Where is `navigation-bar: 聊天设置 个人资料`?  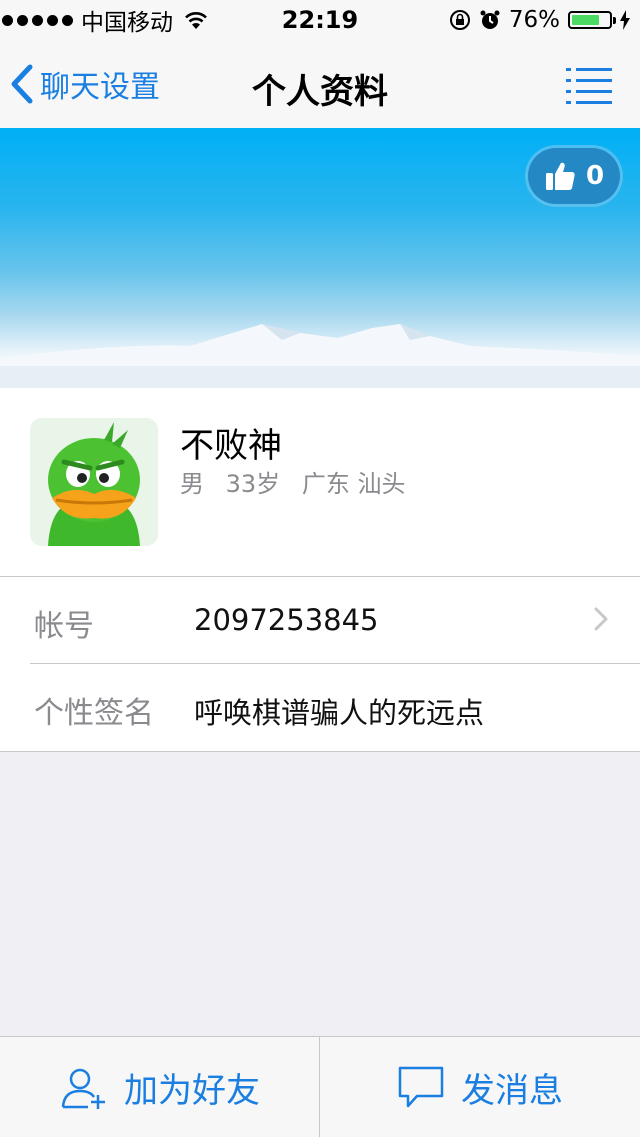
navigation-bar: 聊天设置 个人资料 is located at coordinates (320, 84).